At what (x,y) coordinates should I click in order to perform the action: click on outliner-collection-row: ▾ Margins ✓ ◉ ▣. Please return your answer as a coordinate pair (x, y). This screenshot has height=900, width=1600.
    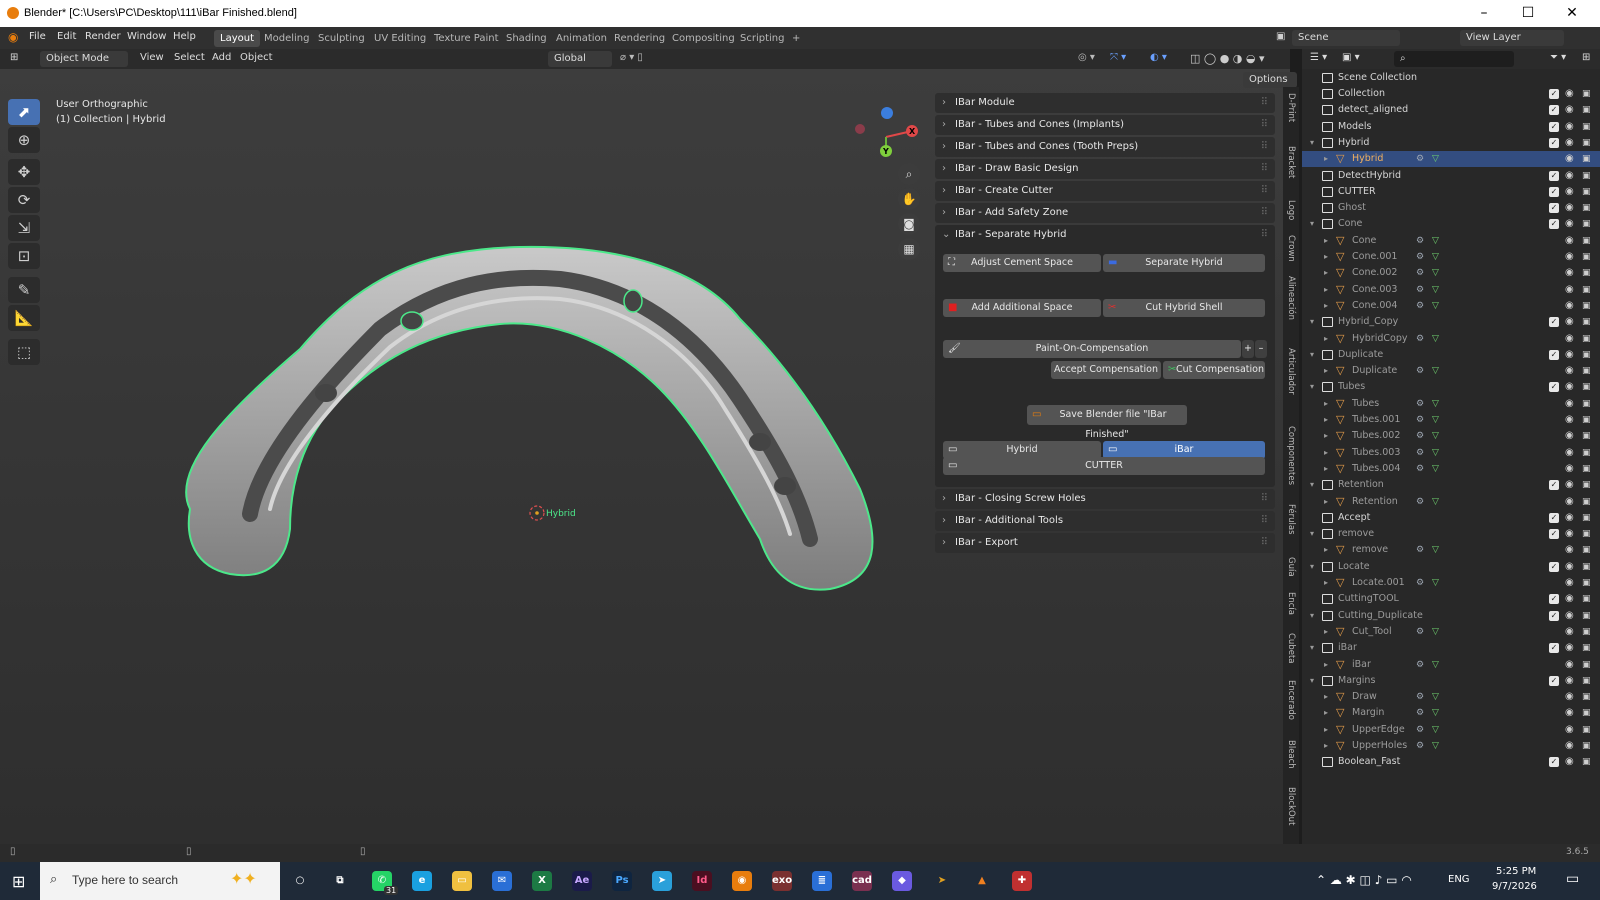
    Looking at the image, I should click on (1451, 681).